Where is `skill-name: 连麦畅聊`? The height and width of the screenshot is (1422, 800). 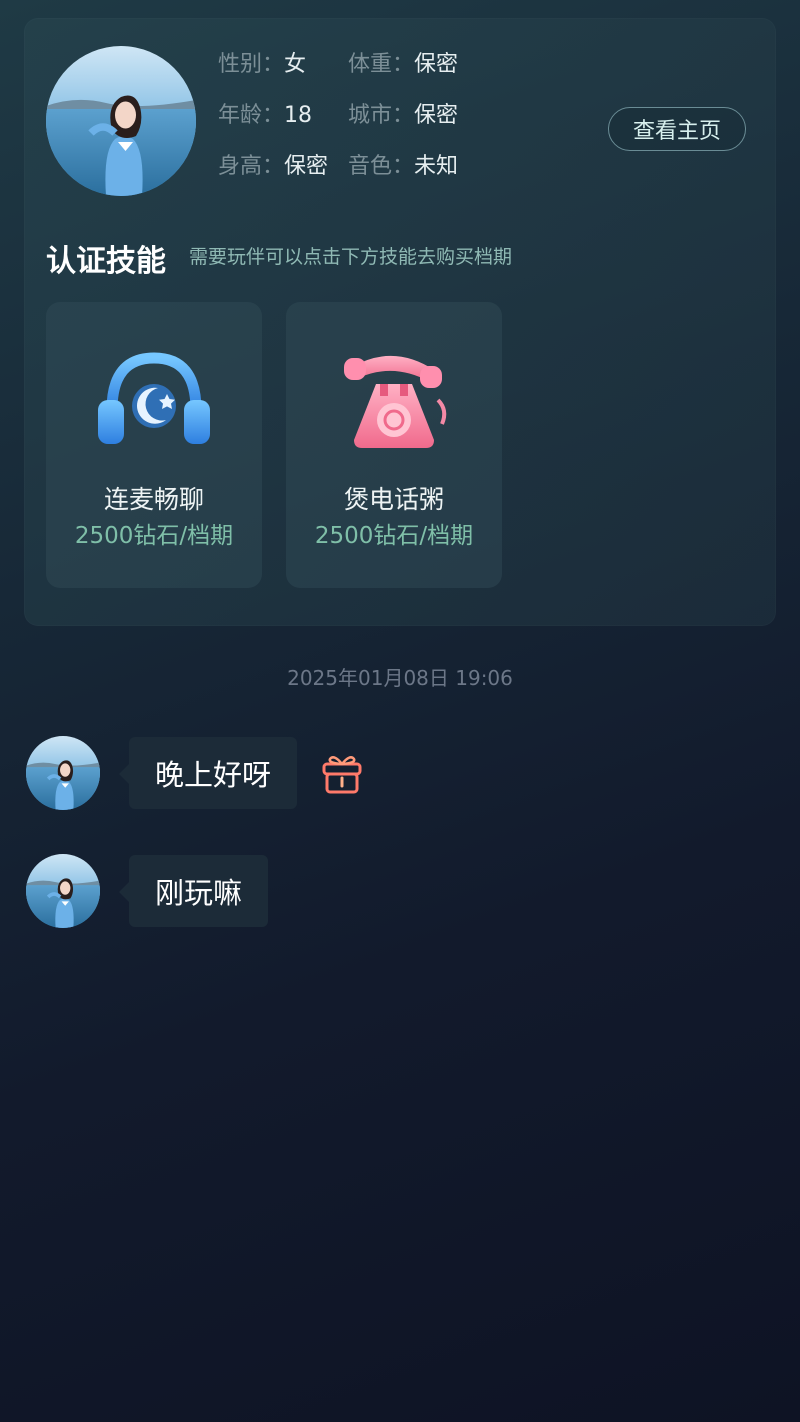
skill-name: 连麦畅聊 is located at coordinates (153, 499).